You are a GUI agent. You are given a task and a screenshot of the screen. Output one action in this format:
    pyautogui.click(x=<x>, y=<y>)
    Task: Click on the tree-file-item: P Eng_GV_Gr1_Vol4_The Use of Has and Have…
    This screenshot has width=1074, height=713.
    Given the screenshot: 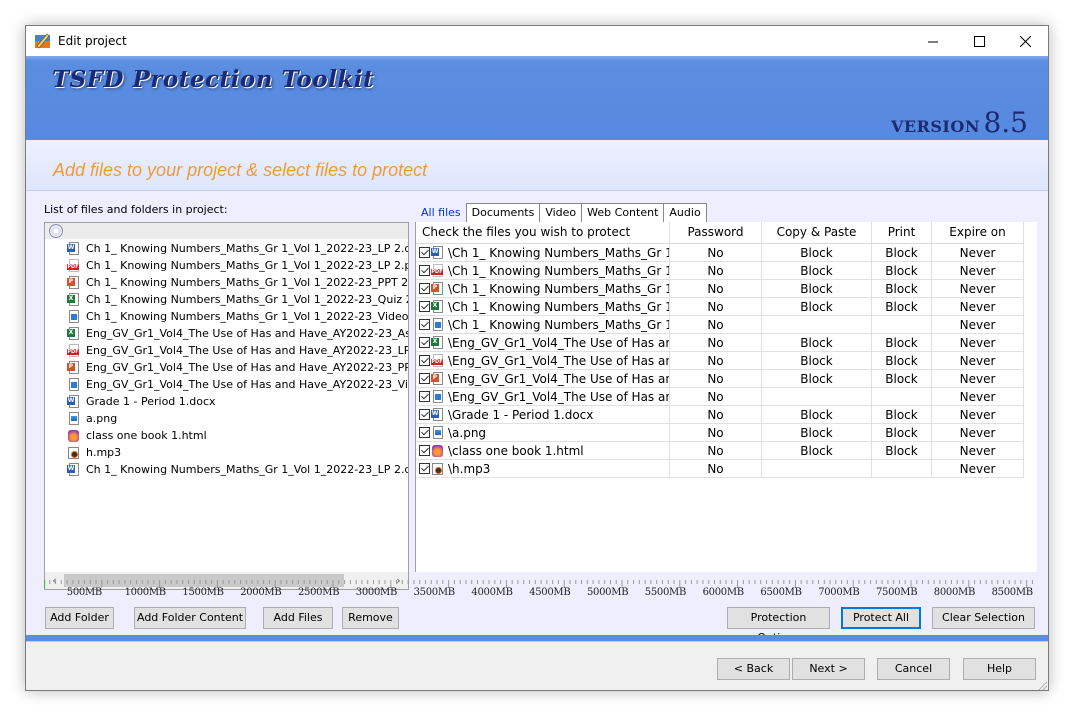 What is the action you would take?
    pyautogui.click(x=237, y=367)
    